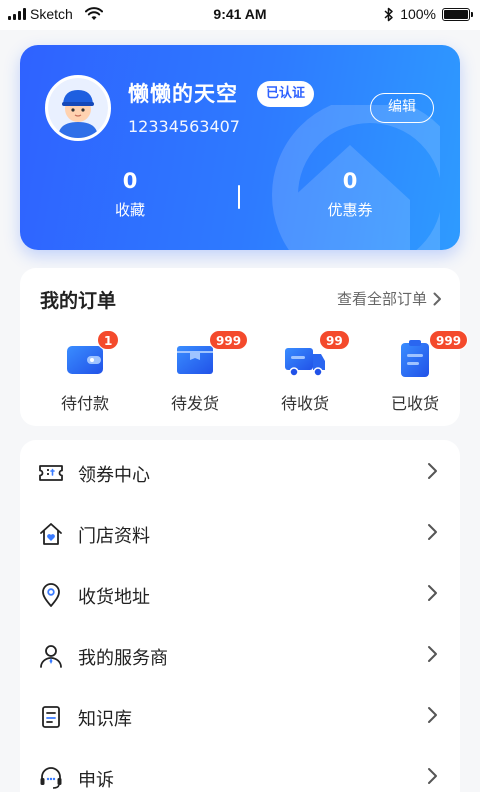  Describe the element at coordinates (51, 534) in the screenshot. I see `store-icon` at that location.